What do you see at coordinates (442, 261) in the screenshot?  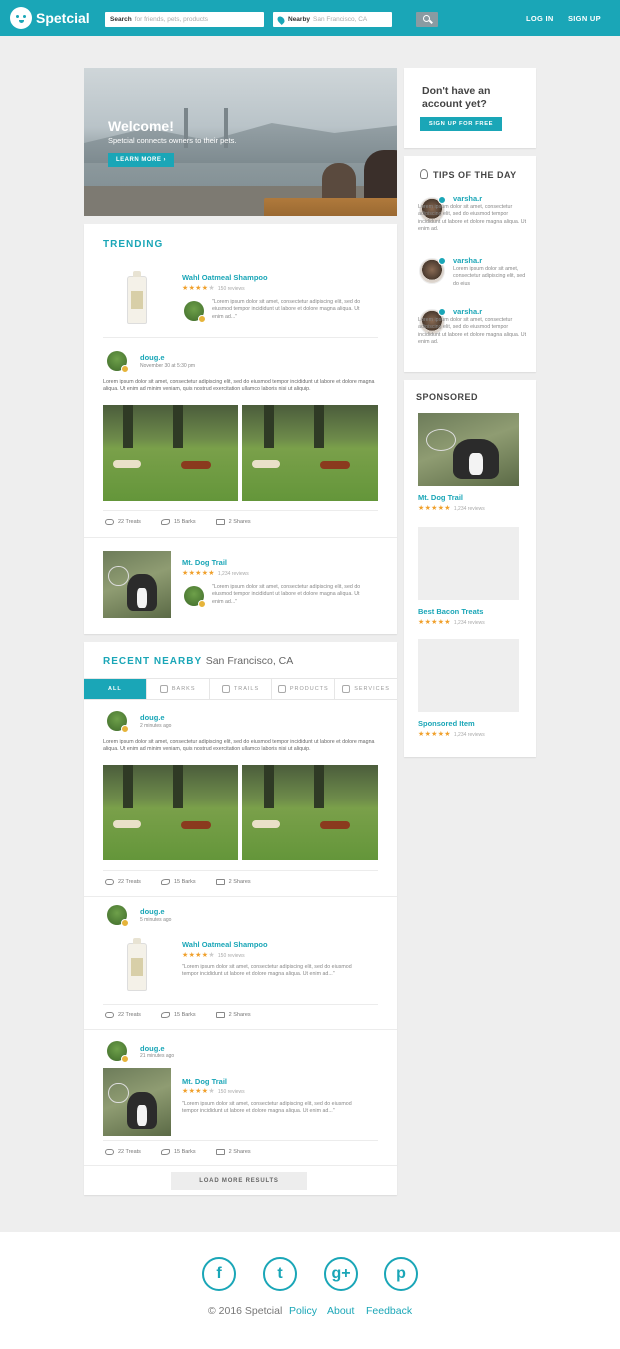 I see `verified-badge-icon` at bounding box center [442, 261].